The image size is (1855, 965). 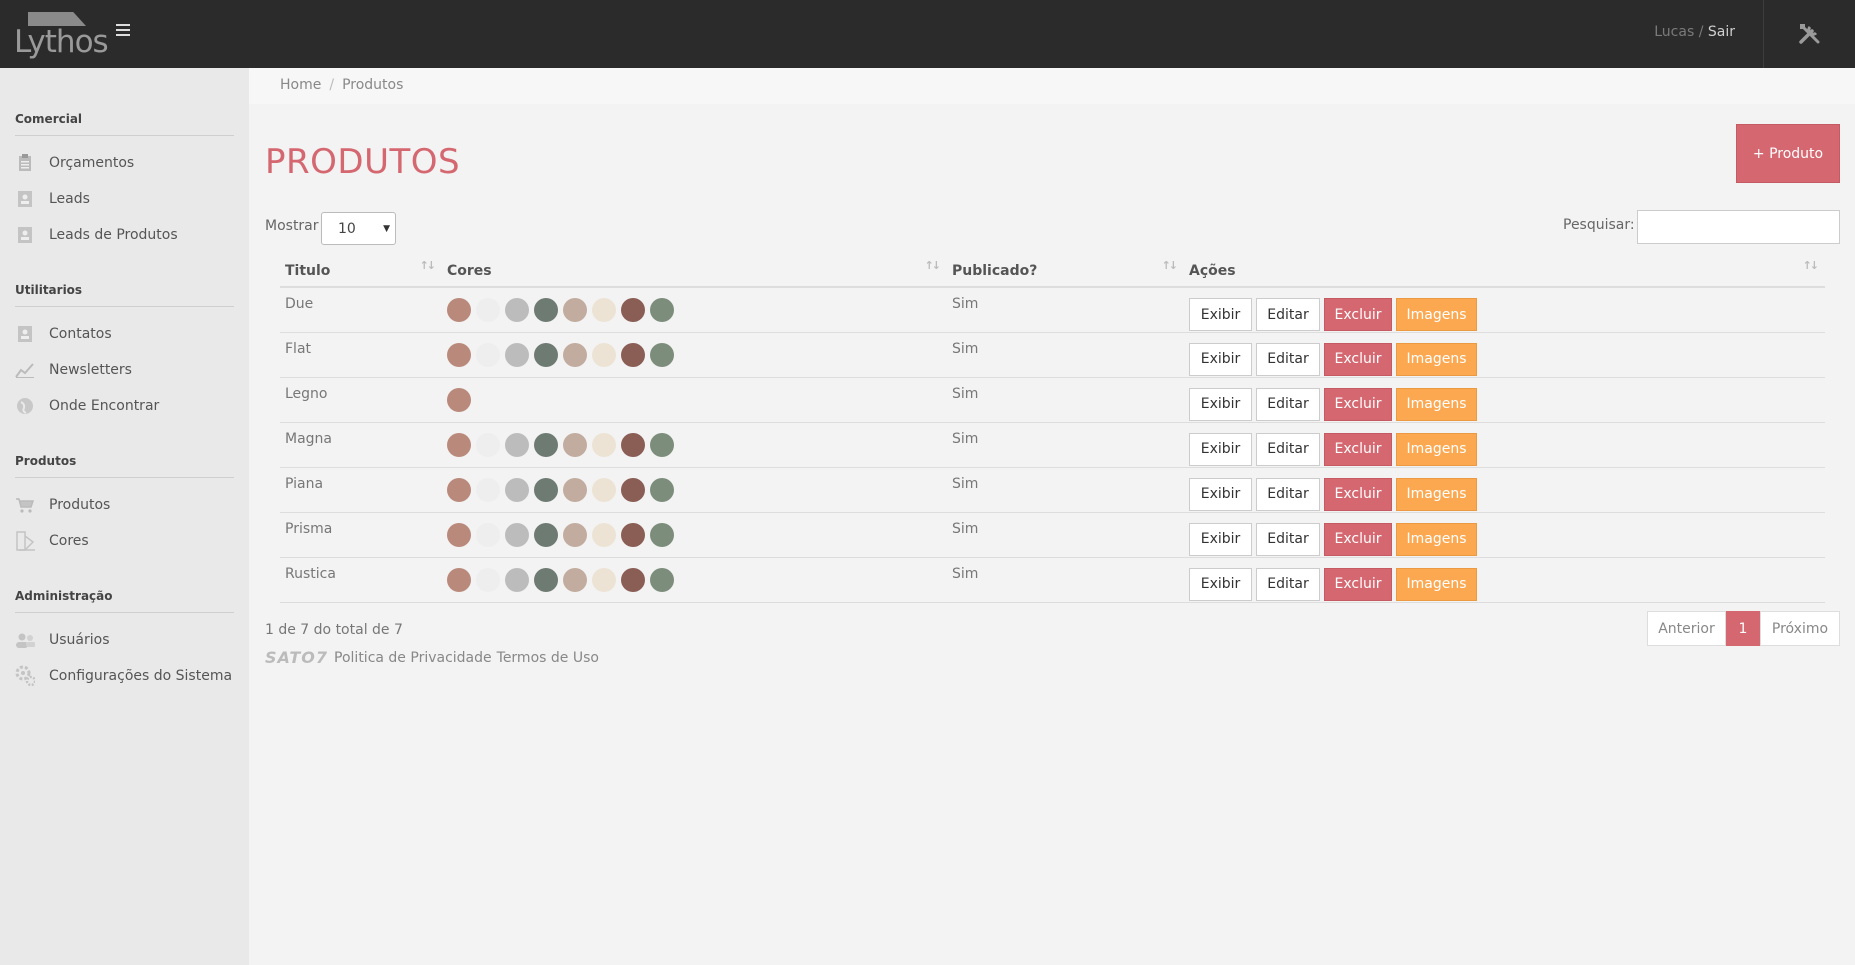 I want to click on show-entries-select: 10 ▼, so click(x=358, y=228).